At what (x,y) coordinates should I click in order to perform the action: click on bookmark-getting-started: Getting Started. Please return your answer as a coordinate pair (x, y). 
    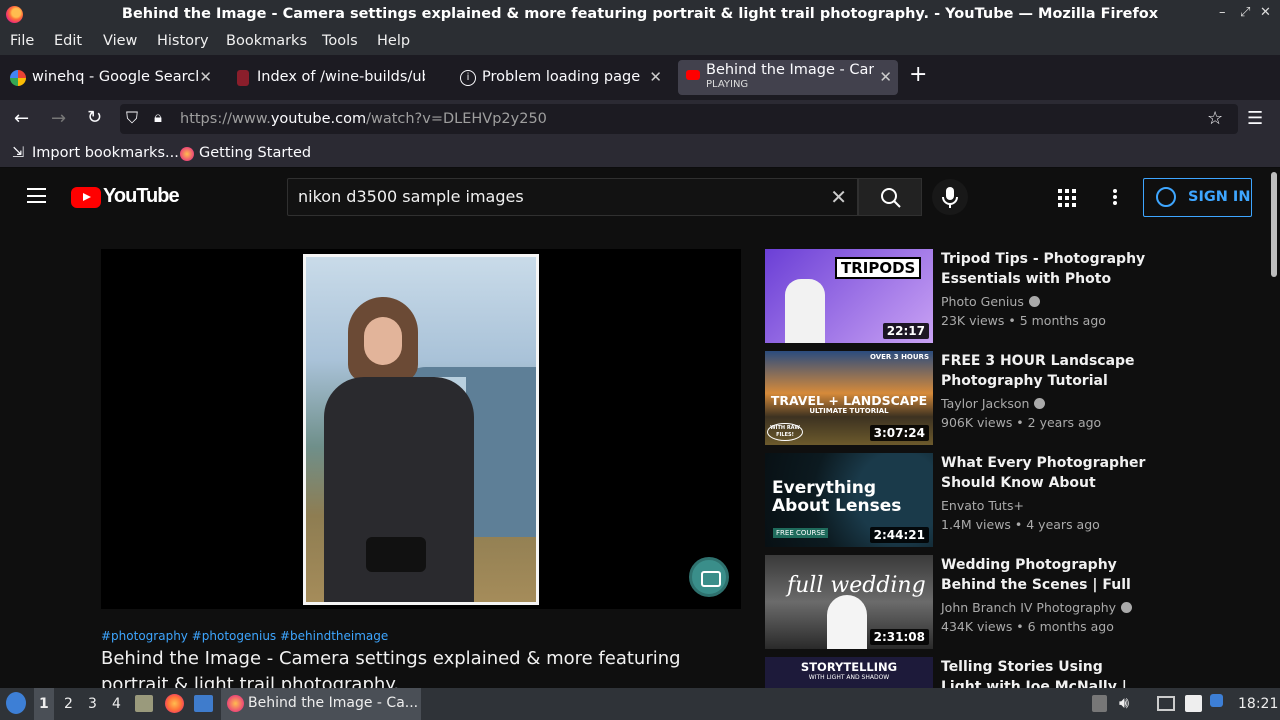
    Looking at the image, I should click on (255, 153).